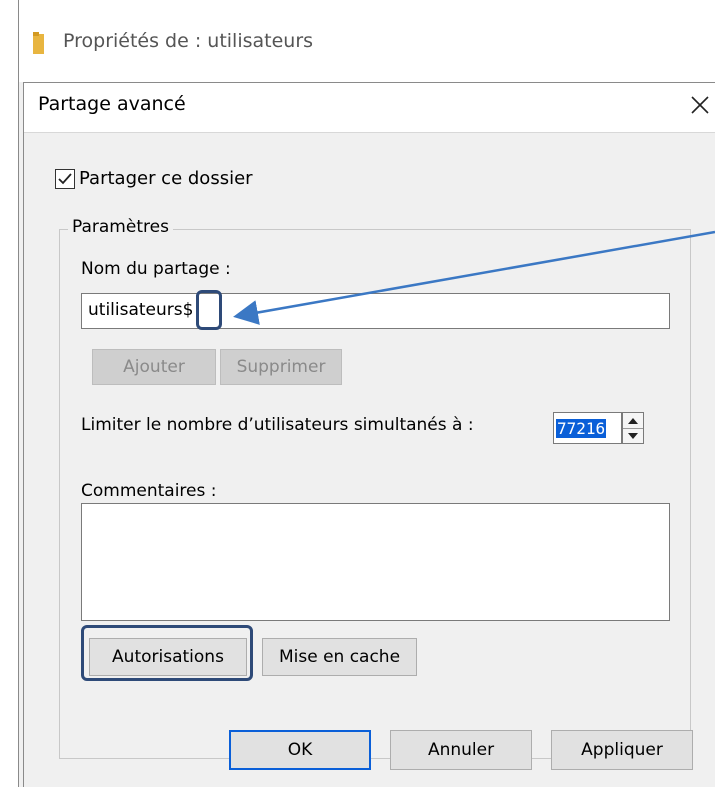  What do you see at coordinates (149, 491) in the screenshot?
I see `comments-label: Commentaires :` at bounding box center [149, 491].